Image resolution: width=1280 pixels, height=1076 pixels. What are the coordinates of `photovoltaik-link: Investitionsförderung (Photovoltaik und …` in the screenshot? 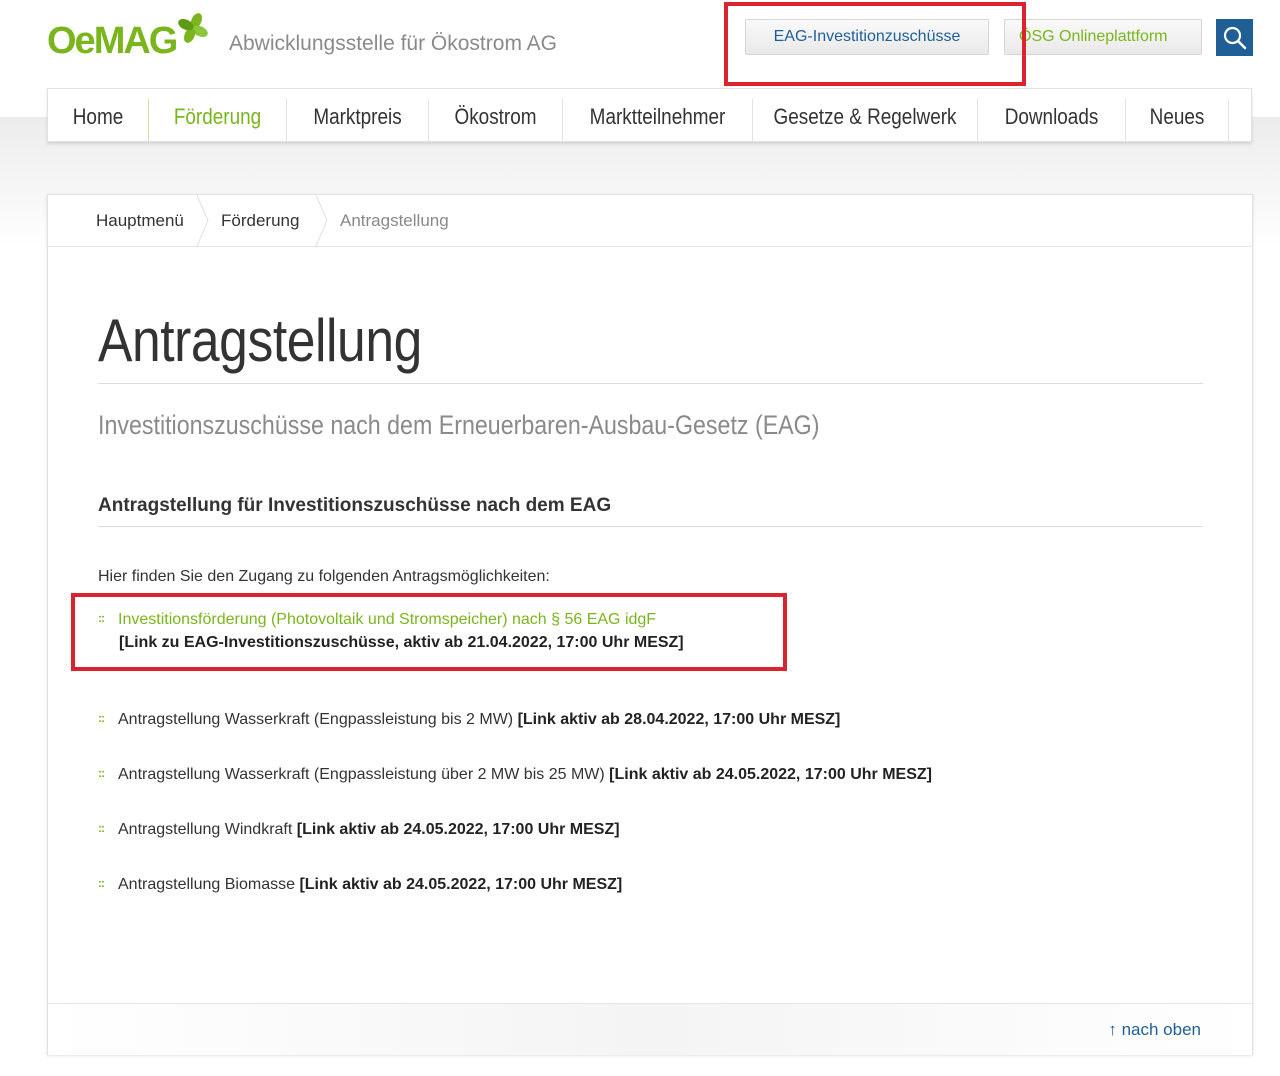 It's located at (387, 619).